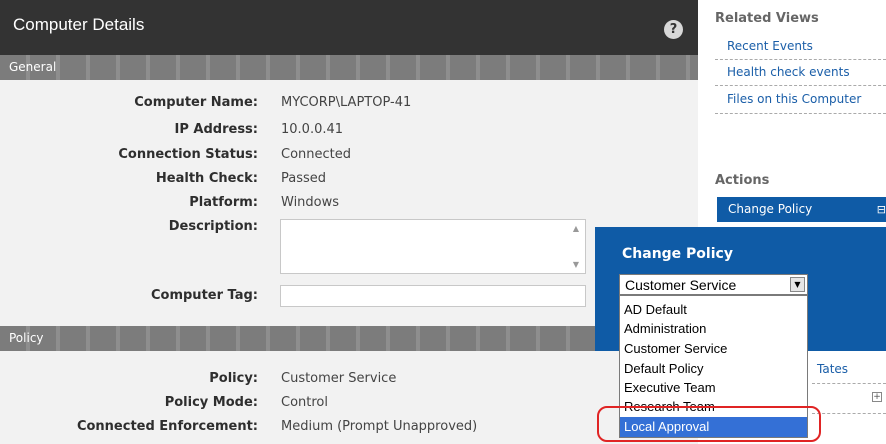 The width and height of the screenshot is (886, 444). Describe the element at coordinates (310, 202) in the screenshot. I see `platform-value: Windows` at that location.